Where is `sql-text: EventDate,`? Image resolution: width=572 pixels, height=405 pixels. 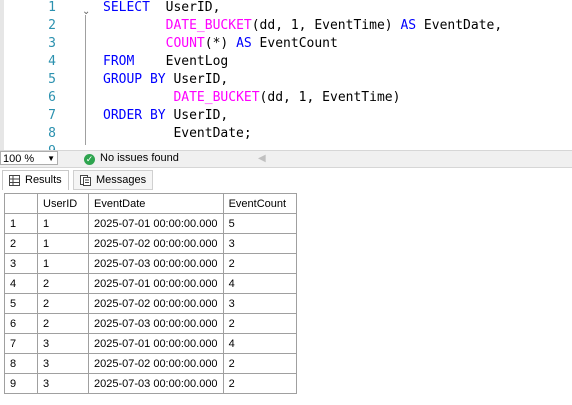 sql-text: EventDate, is located at coordinates (459, 25).